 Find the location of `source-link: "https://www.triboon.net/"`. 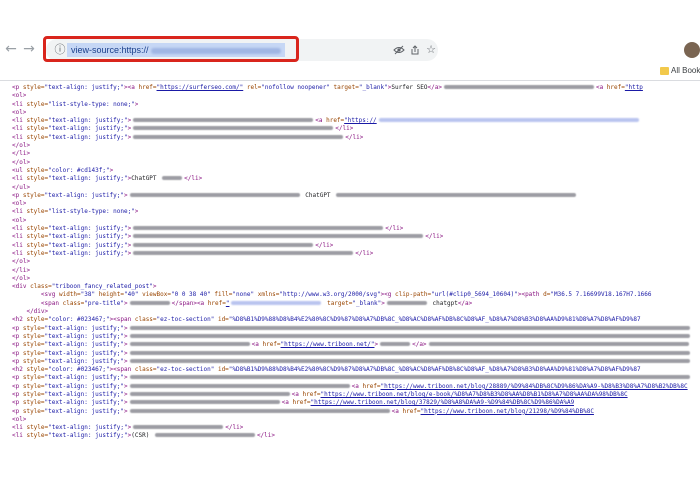

source-link: "https://www.triboon.net/" is located at coordinates (328, 344).